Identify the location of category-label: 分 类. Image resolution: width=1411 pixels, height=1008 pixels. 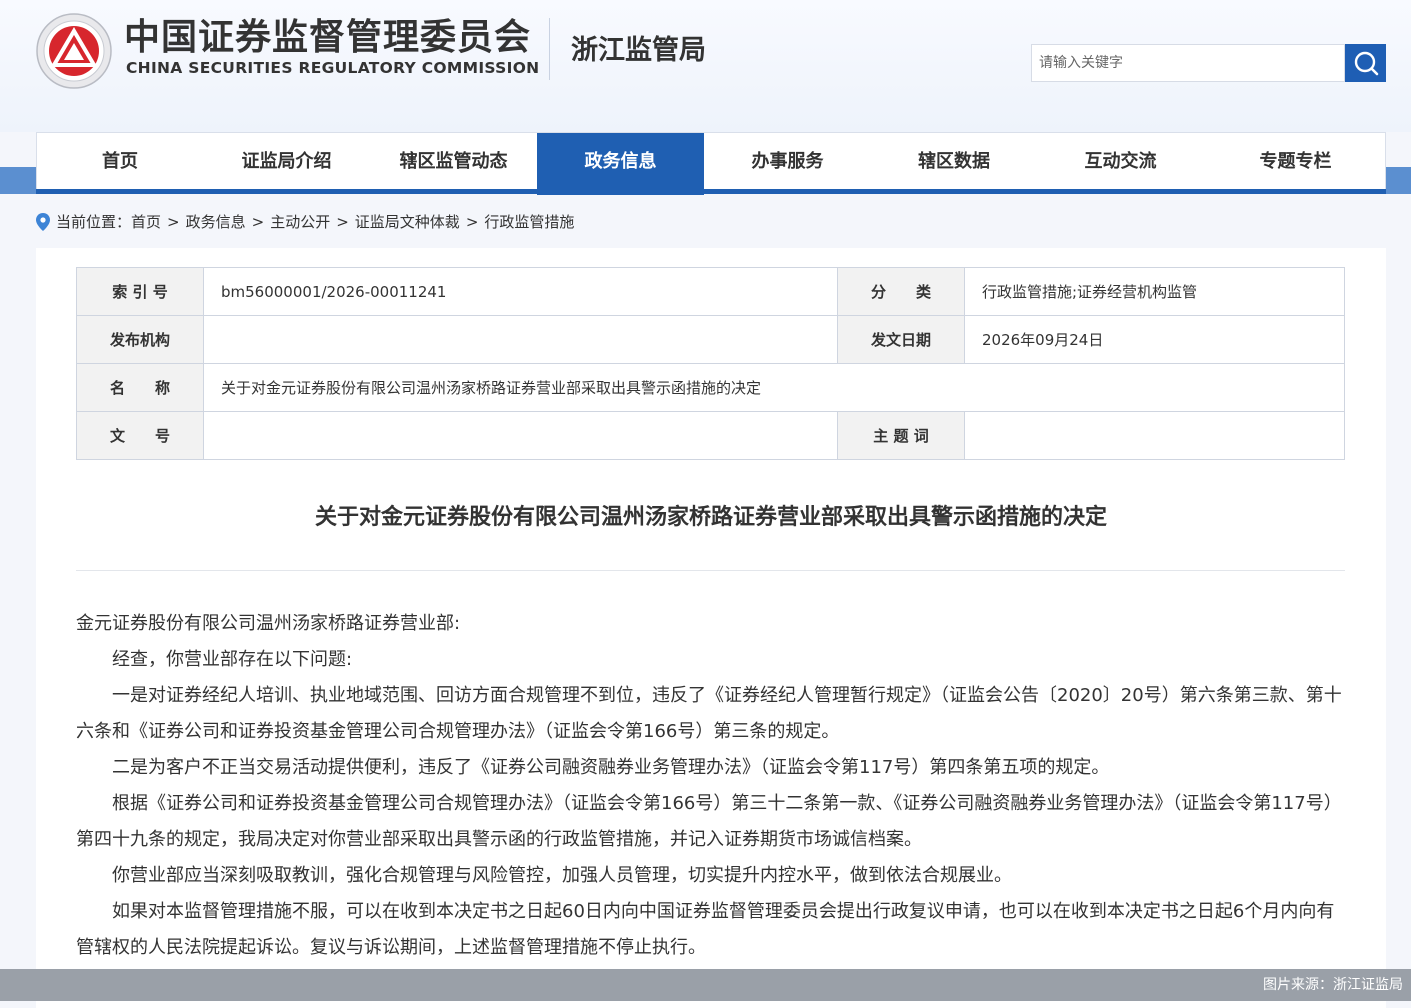
(901, 291).